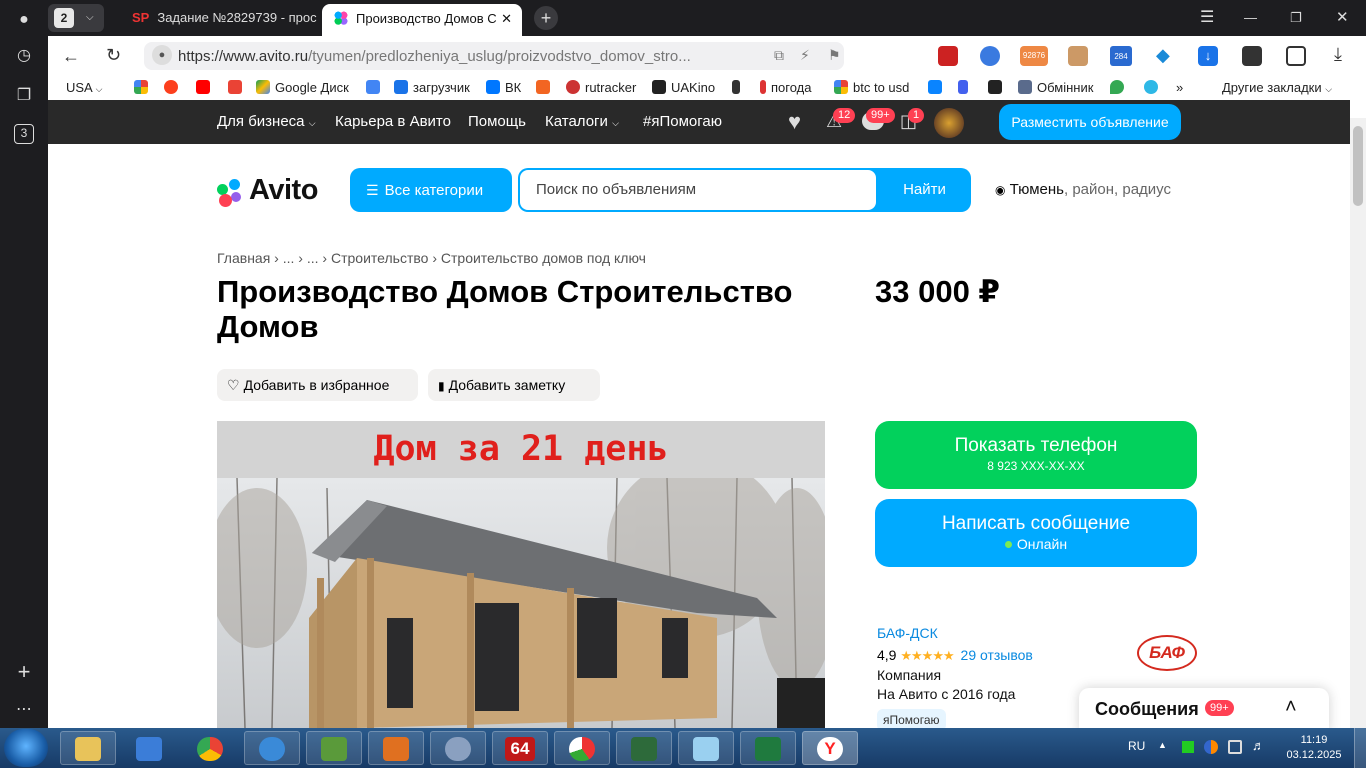  What do you see at coordinates (503, 87) in the screenshot?
I see `bookmark-vk: ВК` at bounding box center [503, 87].